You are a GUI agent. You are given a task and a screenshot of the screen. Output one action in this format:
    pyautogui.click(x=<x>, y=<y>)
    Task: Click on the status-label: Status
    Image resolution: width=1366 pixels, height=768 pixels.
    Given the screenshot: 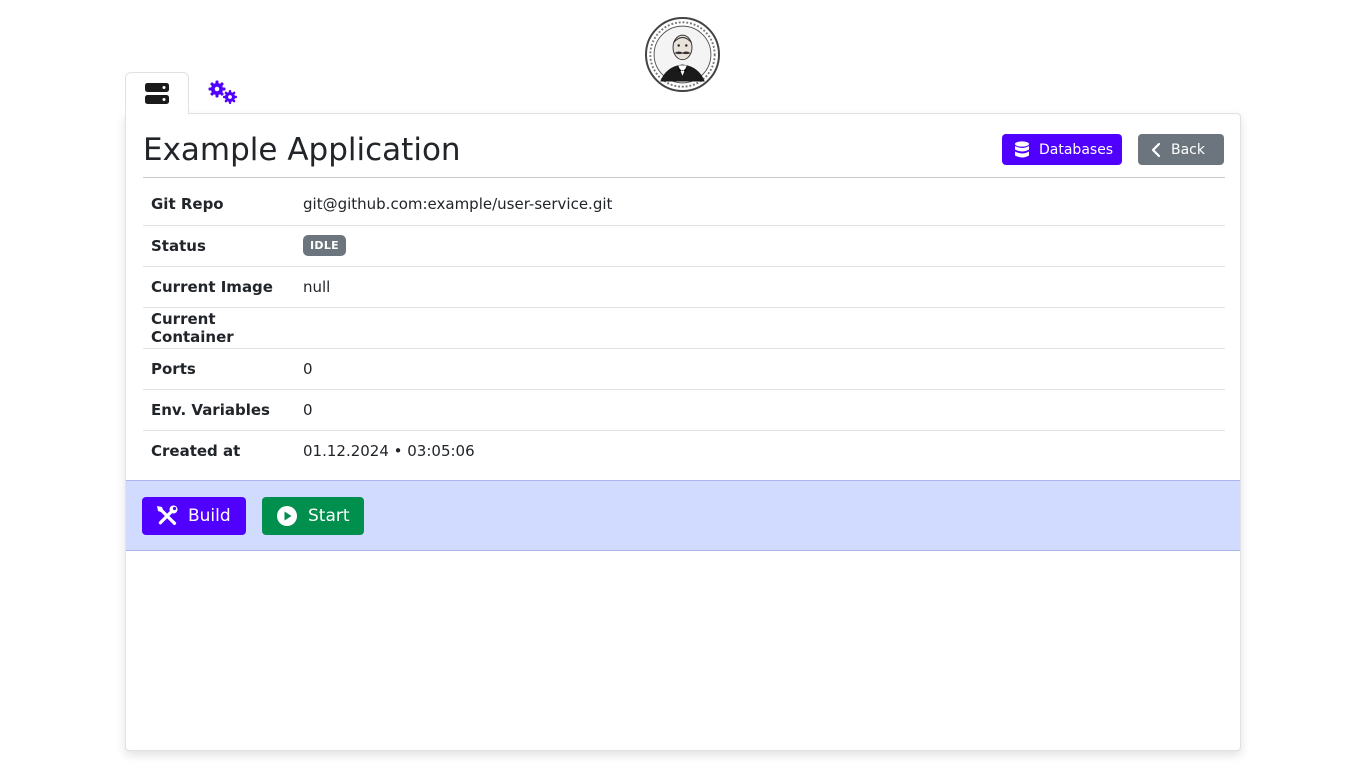 What is the action you would take?
    pyautogui.click(x=219, y=246)
    